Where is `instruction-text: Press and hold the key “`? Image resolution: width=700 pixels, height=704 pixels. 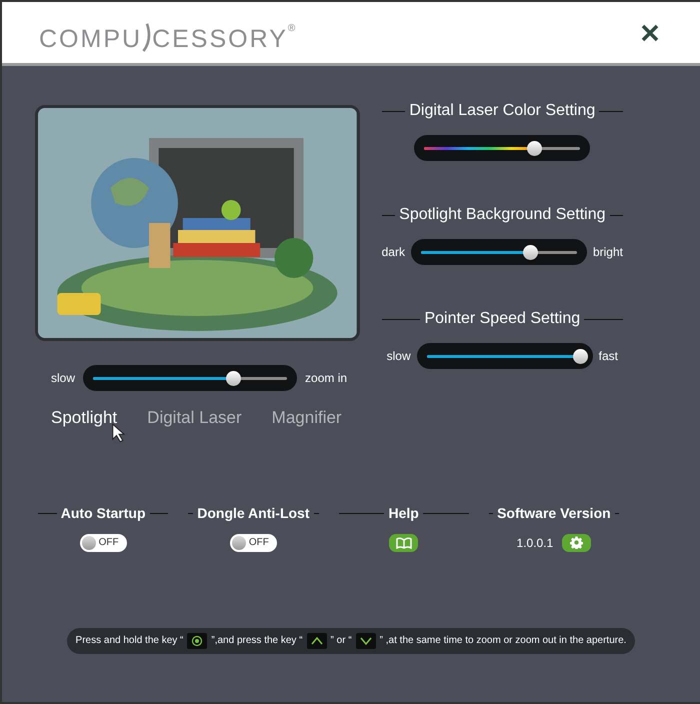
instruction-text: Press and hold the key “ is located at coordinates (130, 641).